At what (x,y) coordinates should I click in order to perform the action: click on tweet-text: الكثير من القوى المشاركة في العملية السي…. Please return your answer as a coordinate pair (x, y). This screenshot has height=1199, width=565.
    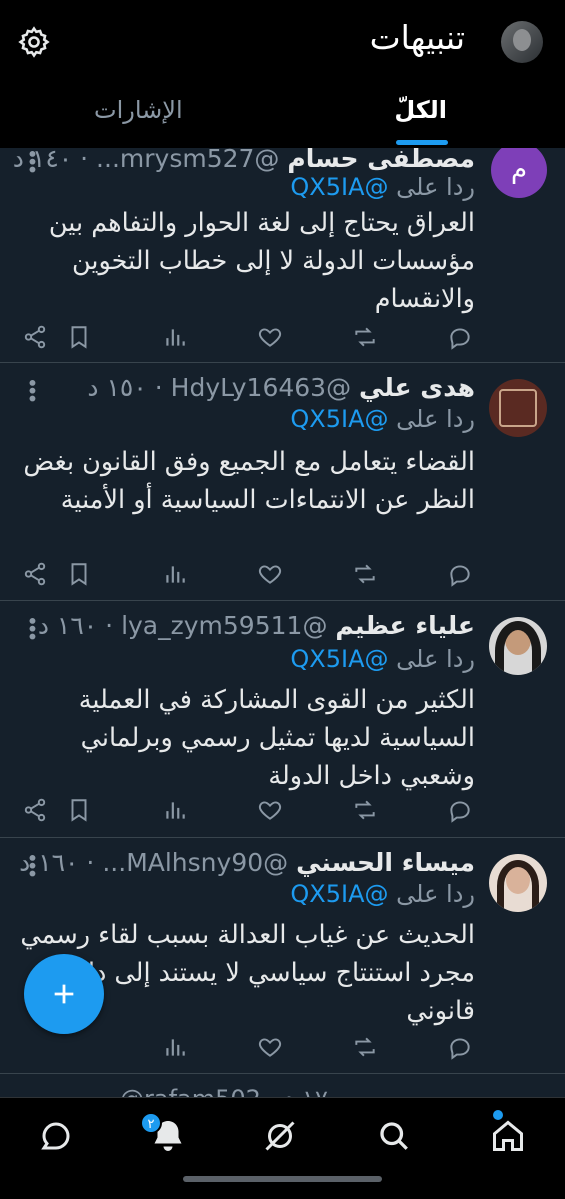
    Looking at the image, I should click on (276, 738).